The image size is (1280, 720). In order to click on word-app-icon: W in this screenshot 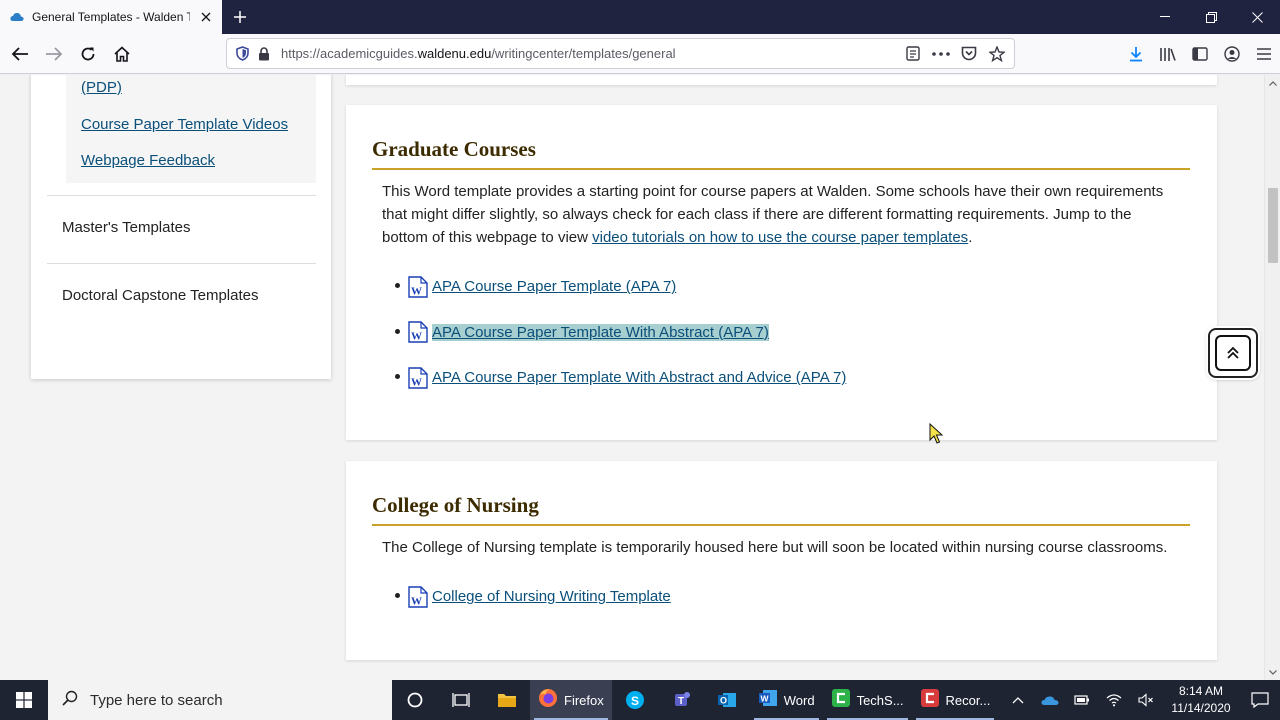, I will do `click(768, 700)`.